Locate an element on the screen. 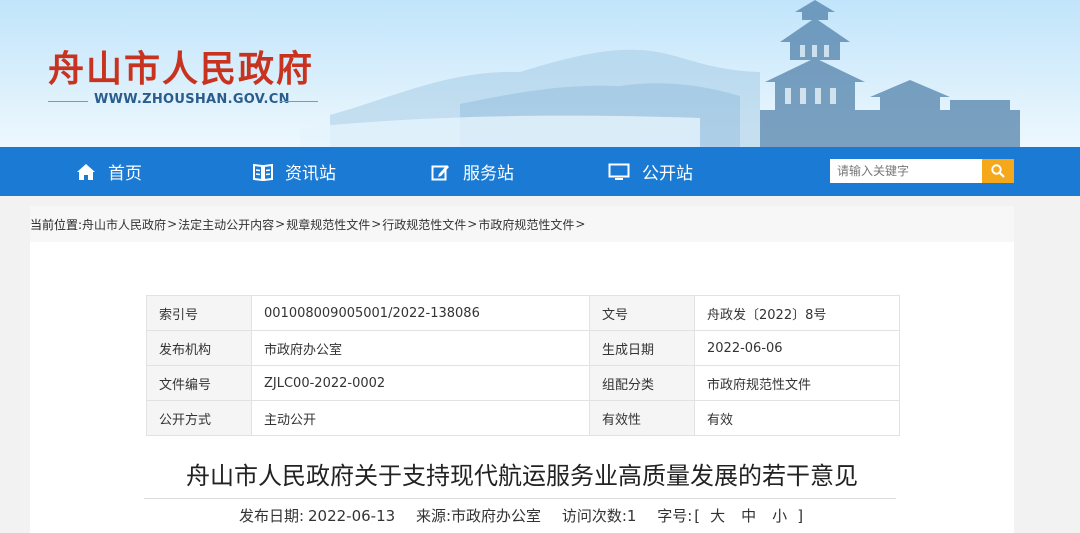 The width and height of the screenshot is (1080, 533). visit-count: 访问次数:1 is located at coordinates (599, 516).